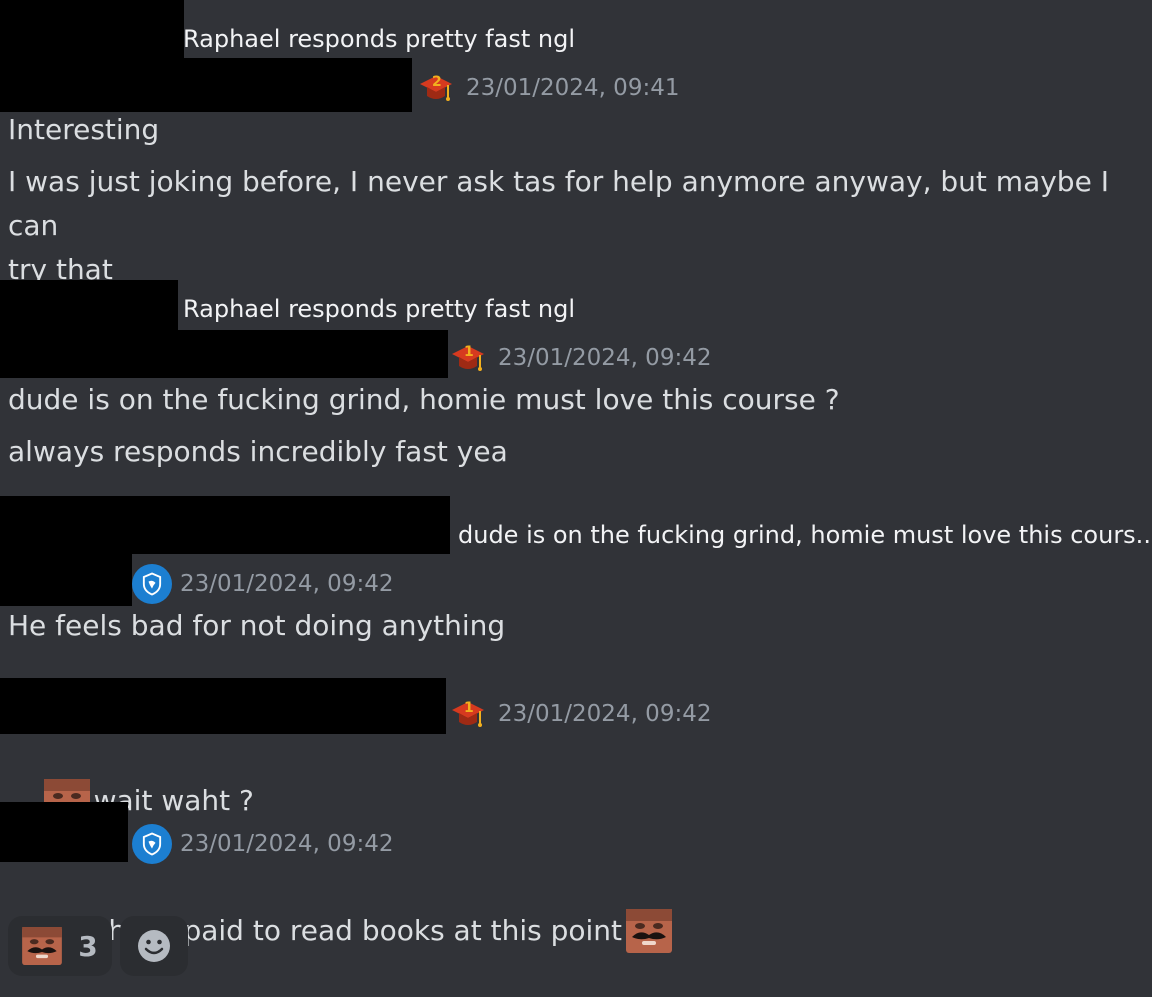 This screenshot has width=1152, height=997. I want to click on svg-text: 2, so click(437, 82).